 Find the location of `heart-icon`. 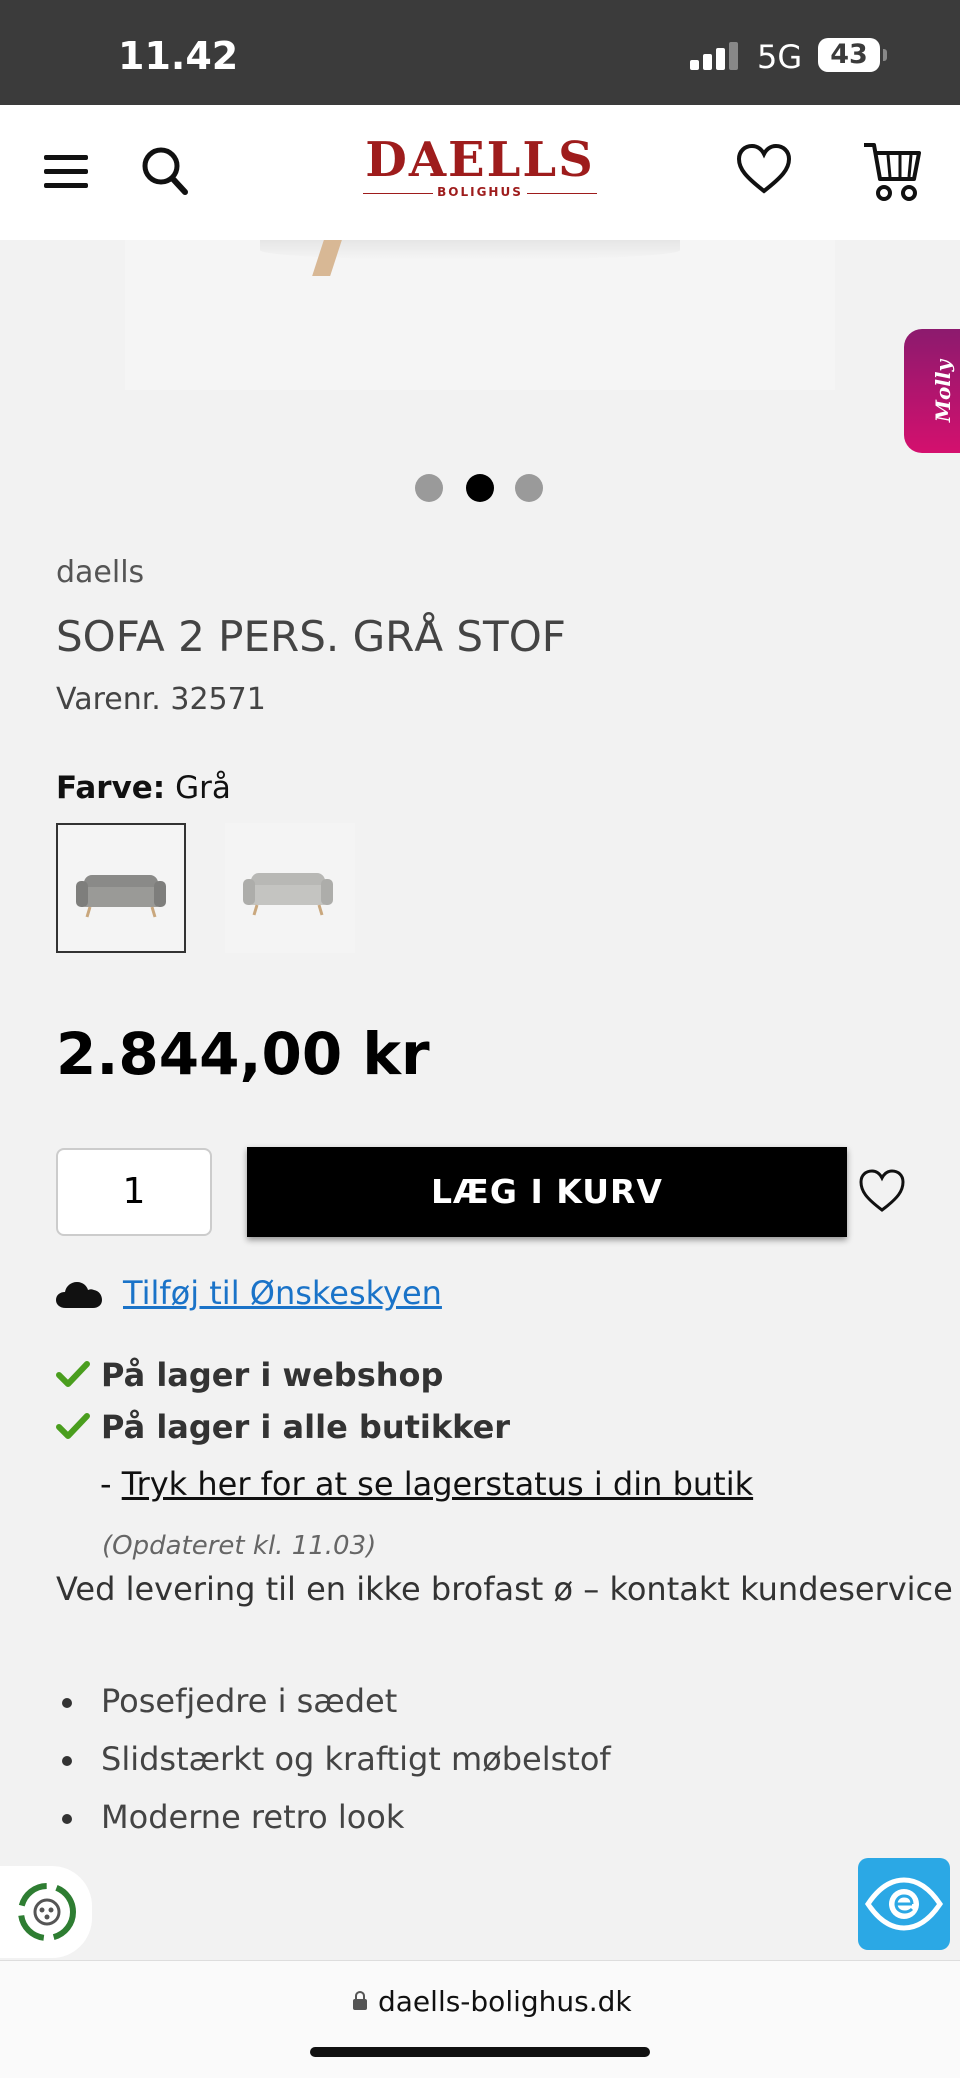

heart-icon is located at coordinates (764, 169).